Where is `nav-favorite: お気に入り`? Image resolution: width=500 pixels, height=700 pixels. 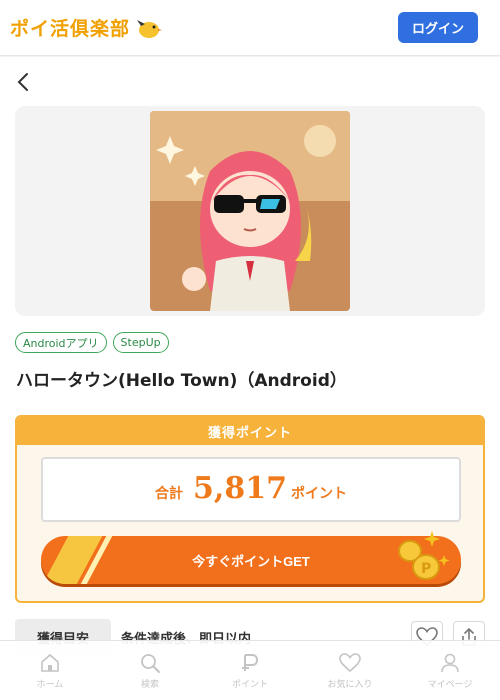 nav-favorite: お気に入り is located at coordinates (350, 670).